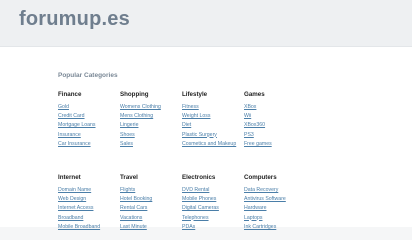 This screenshot has width=412, height=240. What do you see at coordinates (88, 75) in the screenshot?
I see `section-title: Popular Categories` at bounding box center [88, 75].